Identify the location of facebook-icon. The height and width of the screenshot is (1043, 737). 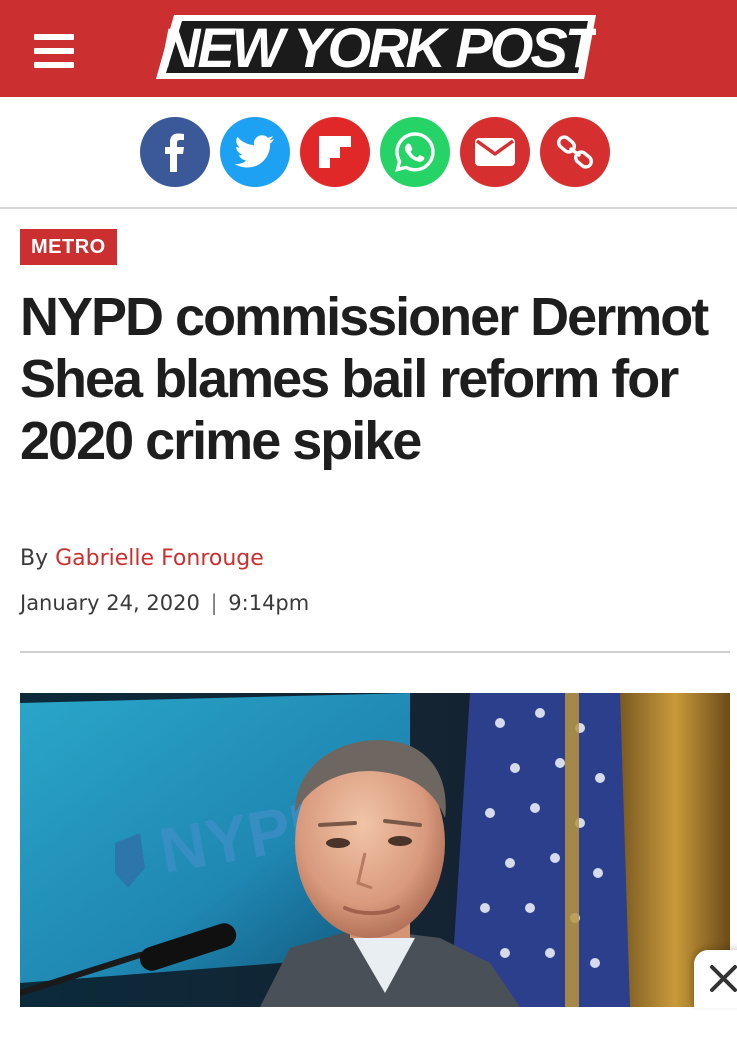
(174, 152).